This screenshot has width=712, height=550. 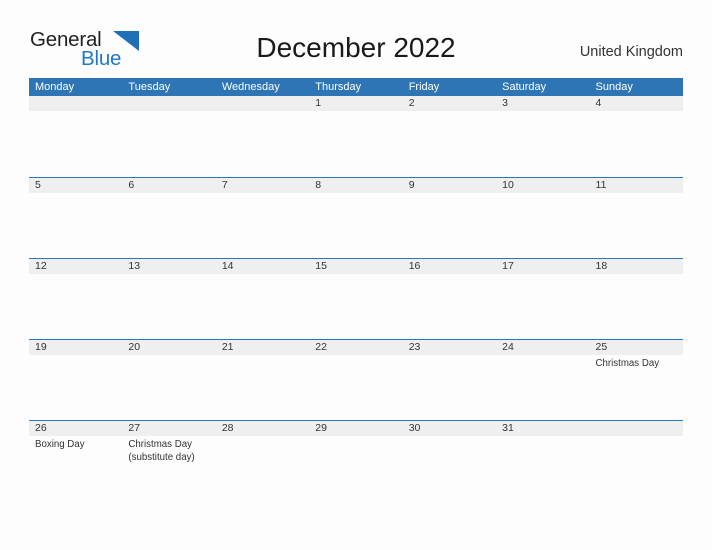 I want to click on day-events: Boxing Day, so click(x=75, y=444).